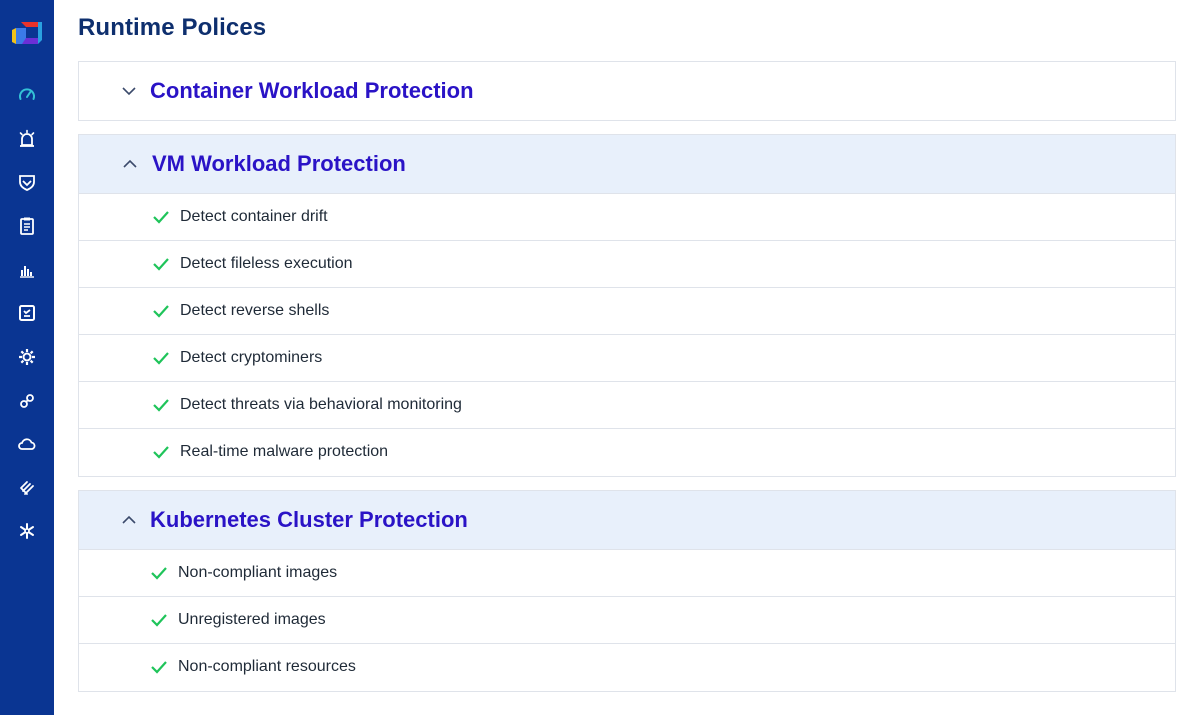  What do you see at coordinates (27, 313) in the screenshot?
I see `scan-frame-icon` at bounding box center [27, 313].